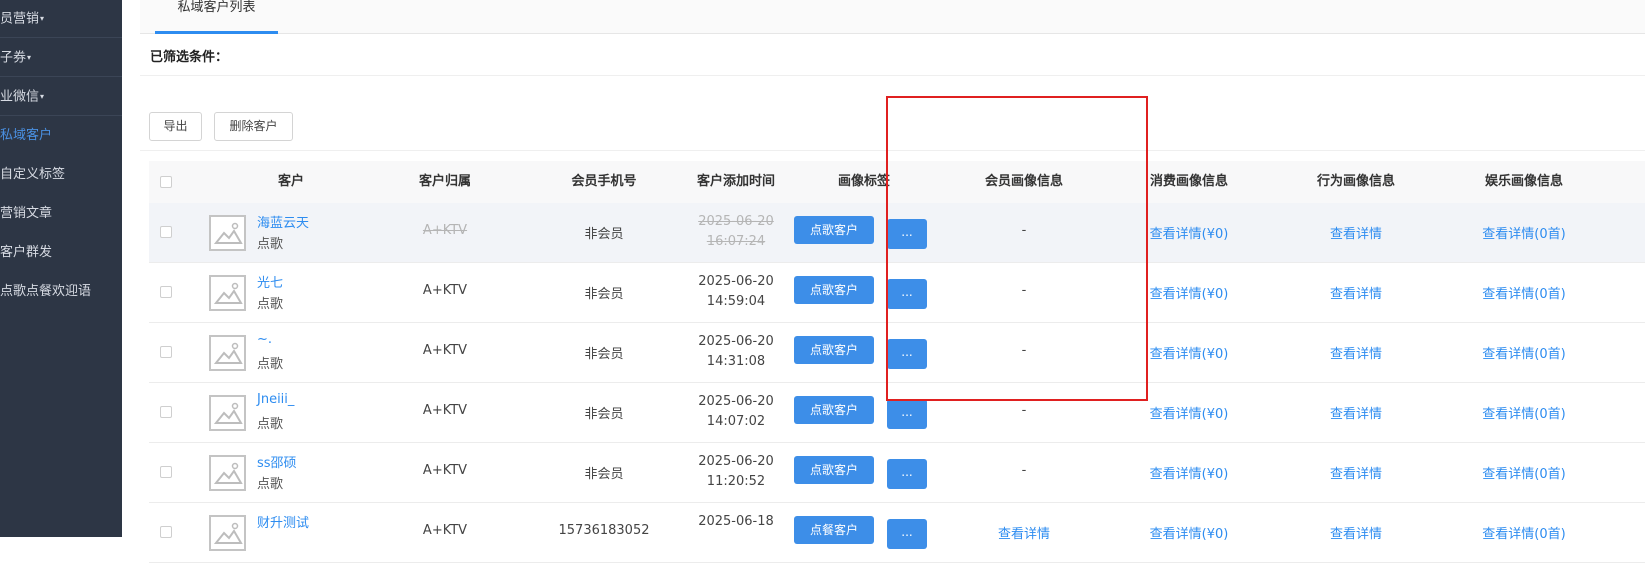 The image size is (1645, 563). Describe the element at coordinates (61, 136) in the screenshot. I see `sidebar-item-private-customers: 私域客户` at that location.